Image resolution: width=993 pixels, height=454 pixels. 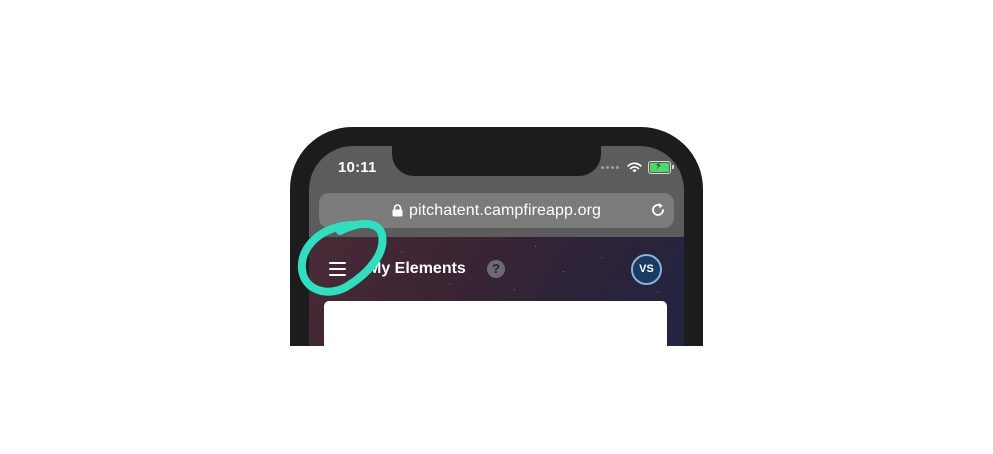 I want to click on hamburger-menu-icon, so click(x=340, y=269).